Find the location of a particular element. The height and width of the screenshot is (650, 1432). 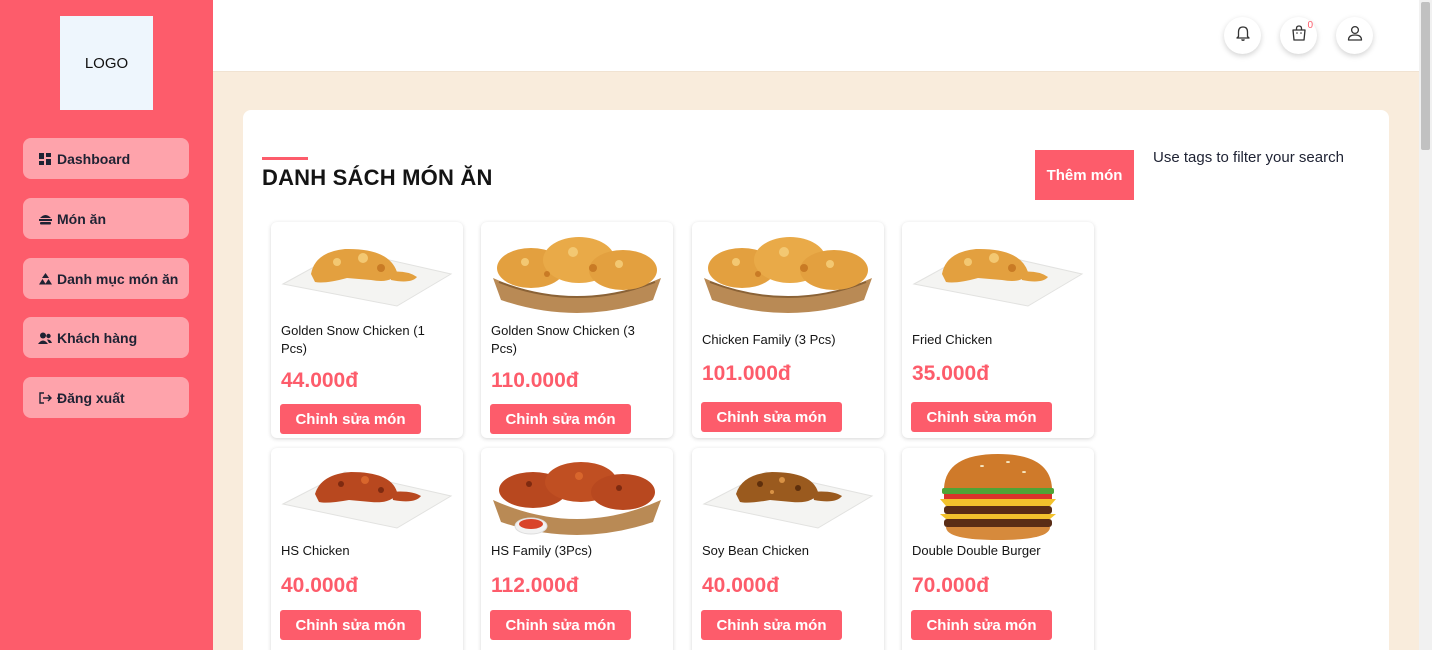

product-image-sauce-drumstick is located at coordinates (367, 497).